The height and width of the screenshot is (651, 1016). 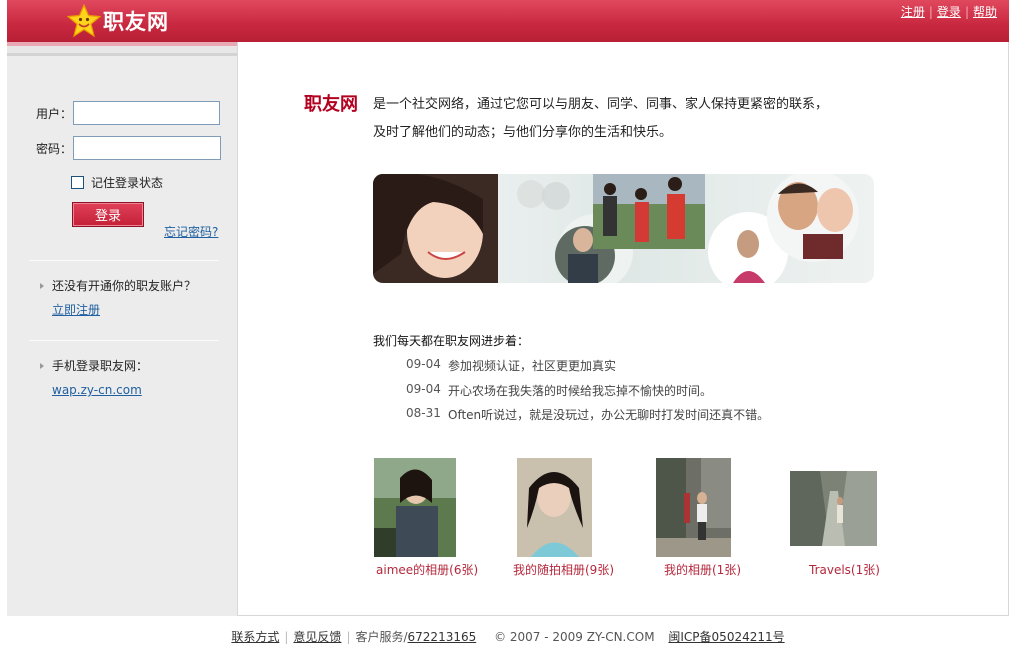 What do you see at coordinates (97, 390) in the screenshot?
I see `wap-link: wap.zy-cn.com` at bounding box center [97, 390].